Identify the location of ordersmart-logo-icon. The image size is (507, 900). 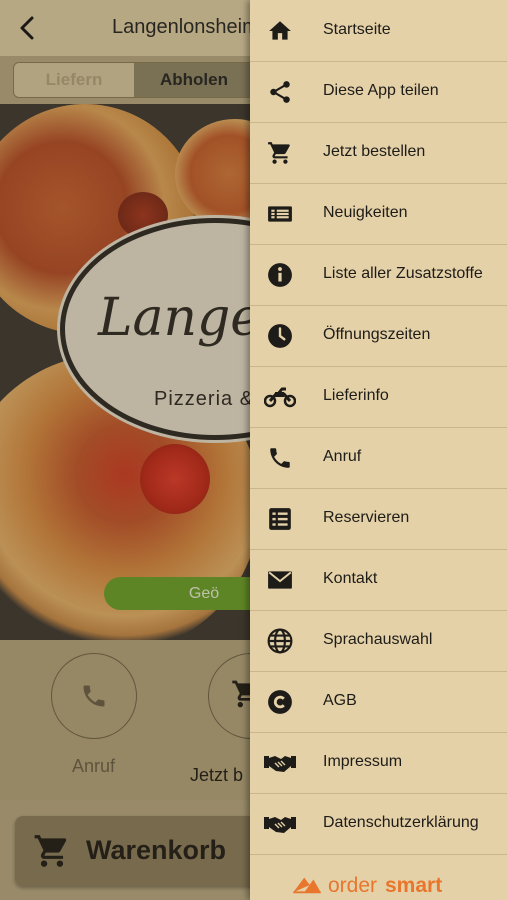
(307, 885).